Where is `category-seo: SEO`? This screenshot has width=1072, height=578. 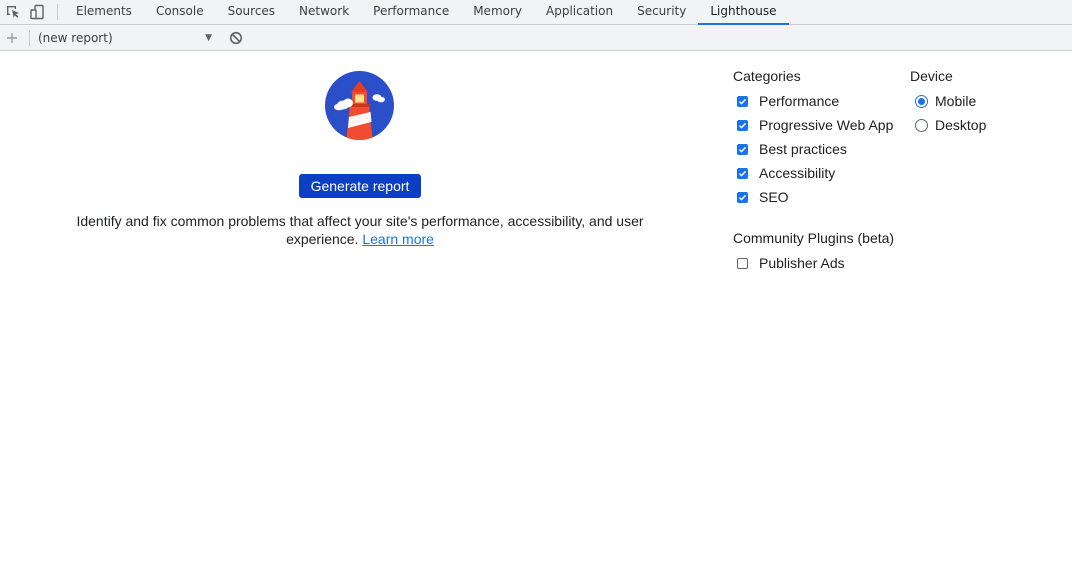
category-seo: SEO is located at coordinates (760, 197).